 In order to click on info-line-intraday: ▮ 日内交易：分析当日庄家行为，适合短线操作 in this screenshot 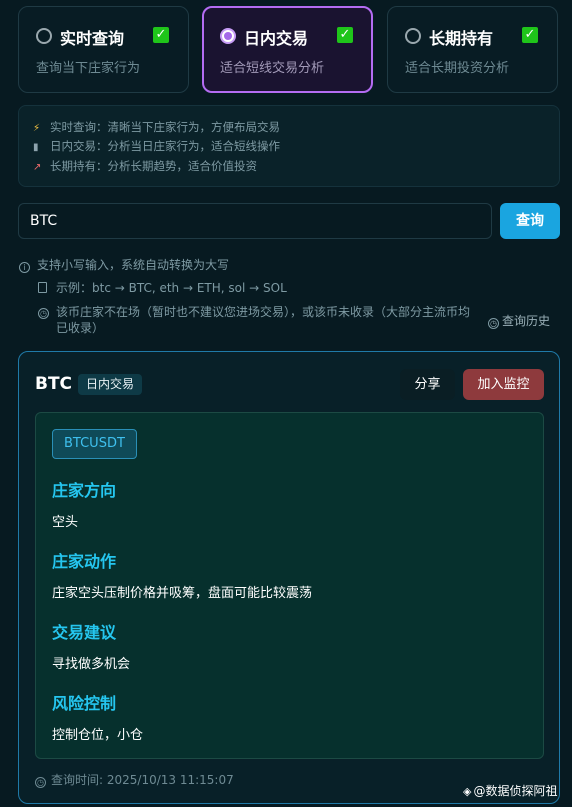, I will do `click(156, 146)`.